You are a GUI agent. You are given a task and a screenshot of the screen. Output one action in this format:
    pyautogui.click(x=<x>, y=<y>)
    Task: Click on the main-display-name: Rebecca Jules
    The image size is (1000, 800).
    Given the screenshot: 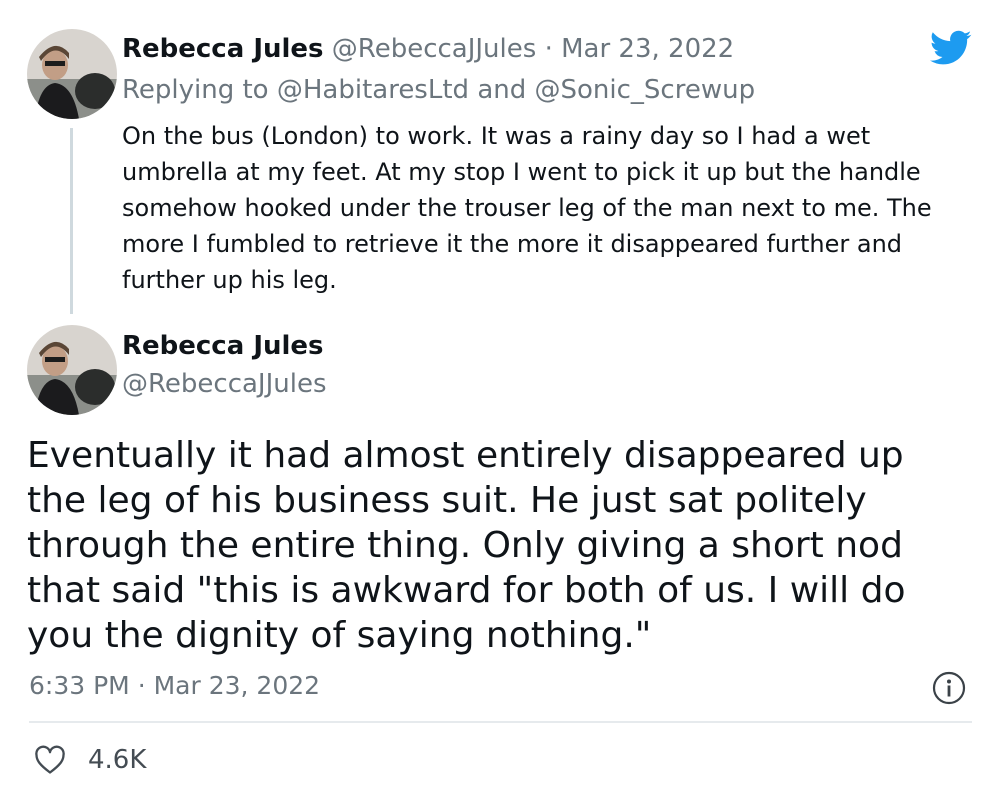 What is the action you would take?
    pyautogui.click(x=223, y=346)
    